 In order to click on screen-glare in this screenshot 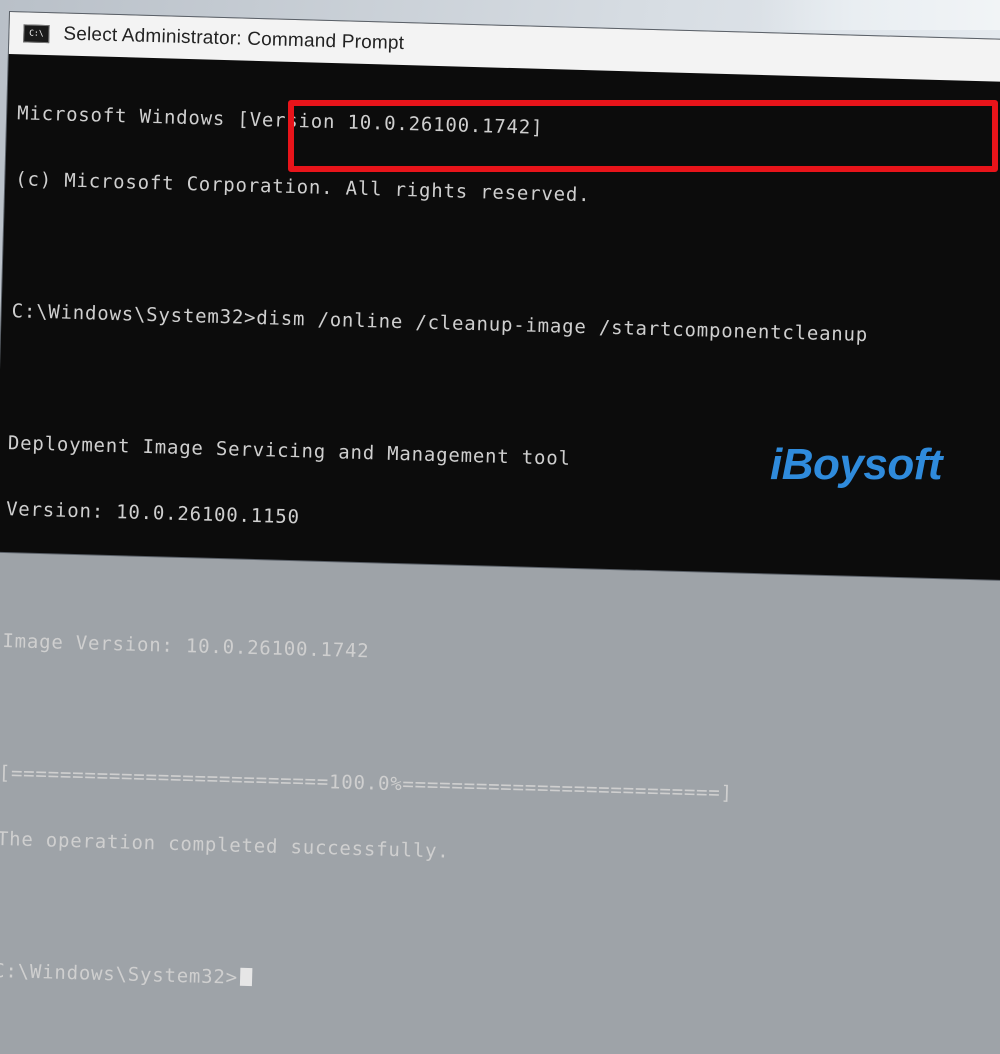, I will do `click(880, 15)`.